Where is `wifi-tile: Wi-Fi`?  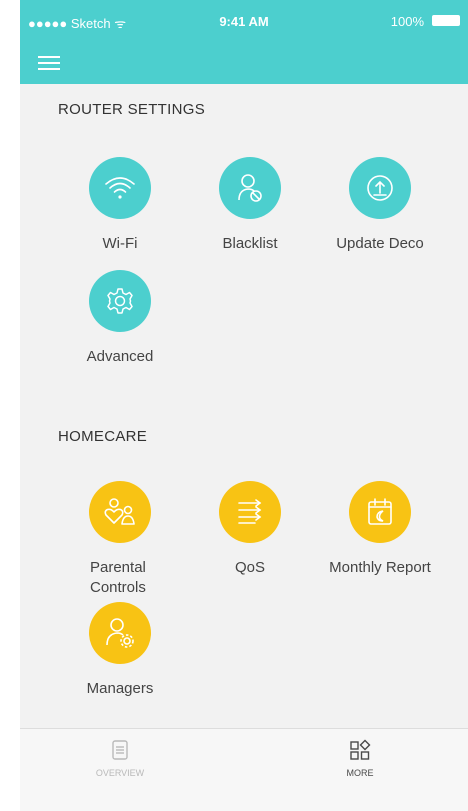 wifi-tile: Wi-Fi is located at coordinates (120, 205).